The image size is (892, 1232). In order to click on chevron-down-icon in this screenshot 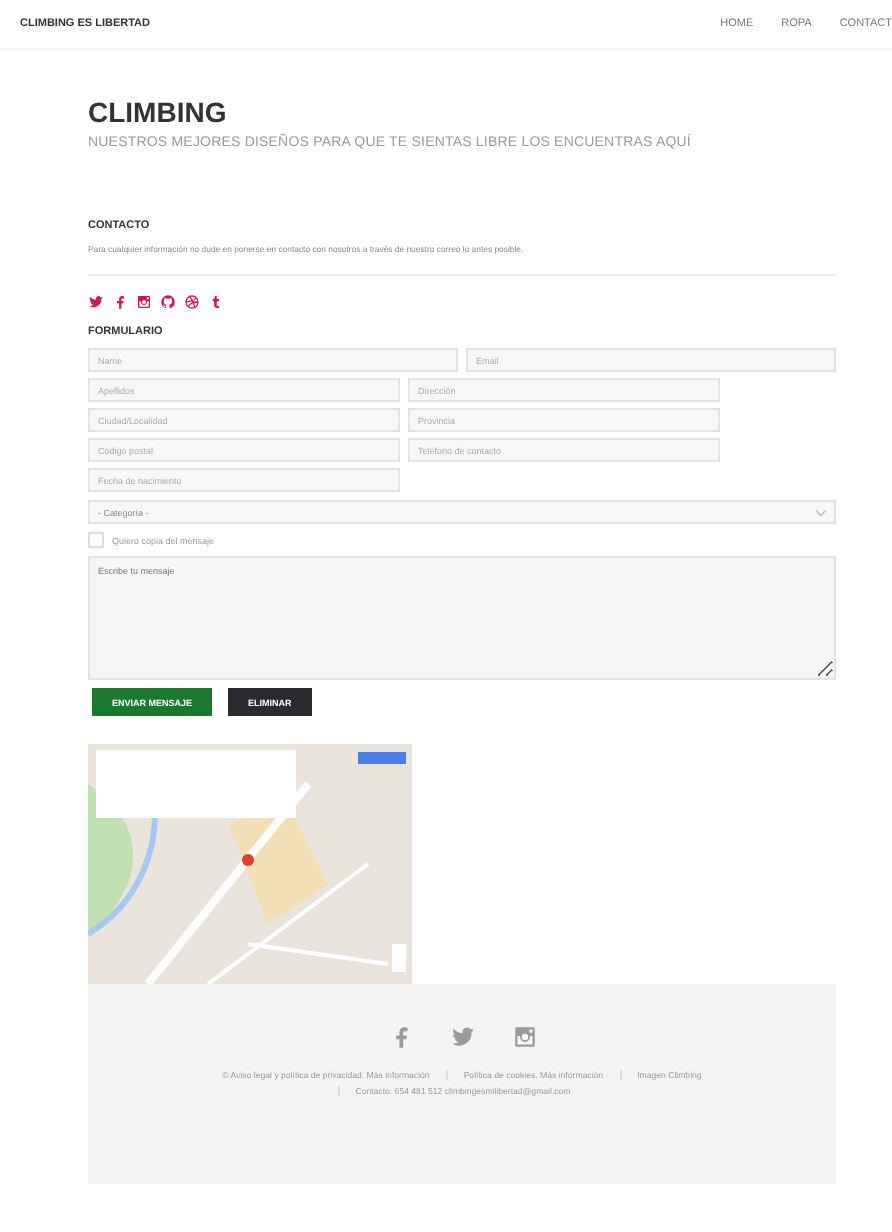, I will do `click(821, 512)`.